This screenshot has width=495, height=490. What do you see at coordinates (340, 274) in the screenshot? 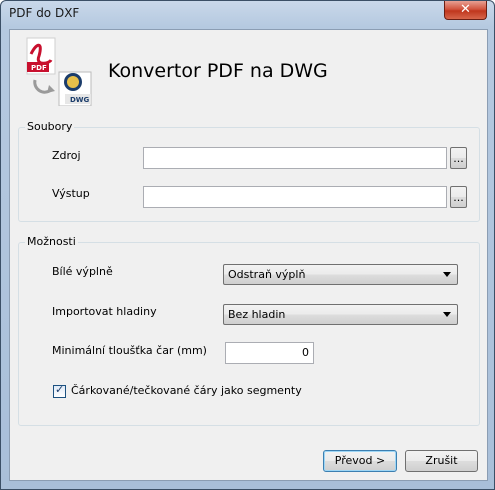
I see `white-fill-select: Odstraň výplň` at bounding box center [340, 274].